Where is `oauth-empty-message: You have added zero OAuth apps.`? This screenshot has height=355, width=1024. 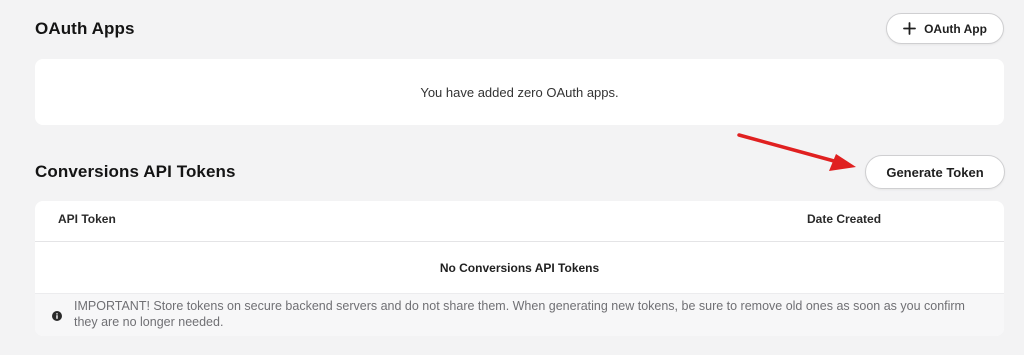 oauth-empty-message: You have added zero OAuth apps. is located at coordinates (519, 92).